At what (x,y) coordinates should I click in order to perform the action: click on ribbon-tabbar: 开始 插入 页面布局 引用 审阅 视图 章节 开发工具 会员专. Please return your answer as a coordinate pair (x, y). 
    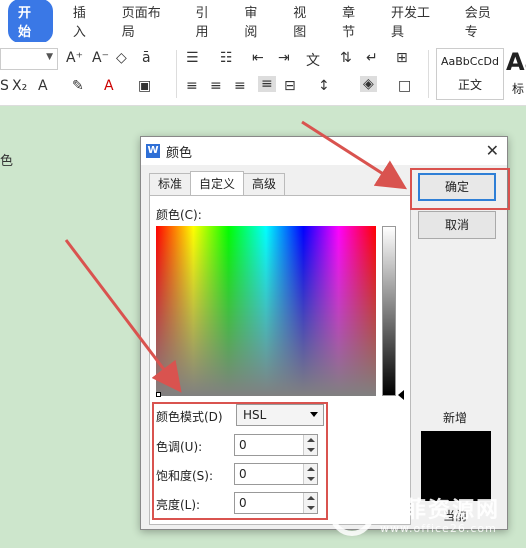
    Looking at the image, I should click on (263, 21).